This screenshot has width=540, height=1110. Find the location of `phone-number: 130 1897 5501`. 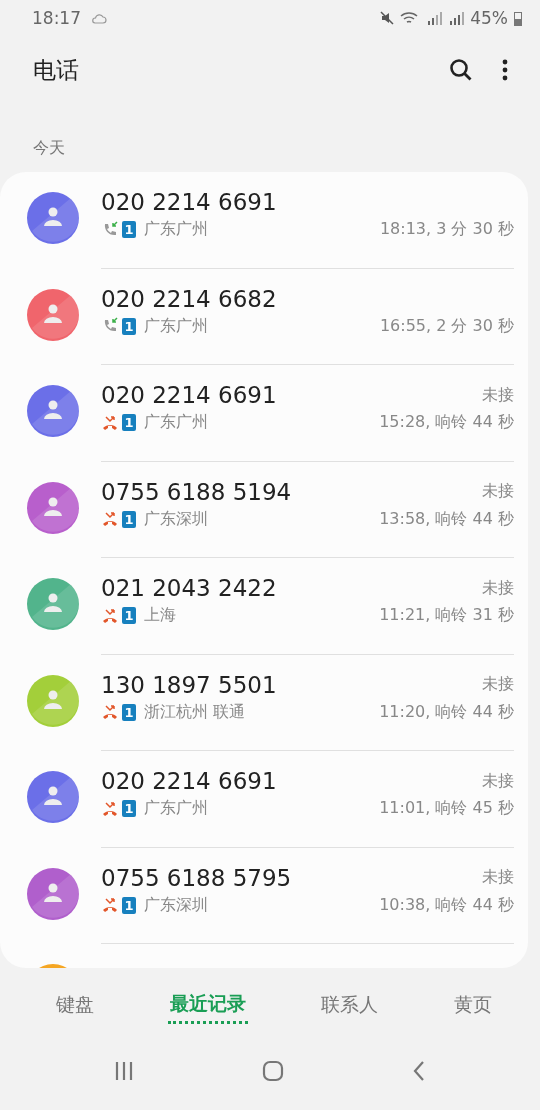

phone-number: 130 1897 5501 is located at coordinates (189, 684).